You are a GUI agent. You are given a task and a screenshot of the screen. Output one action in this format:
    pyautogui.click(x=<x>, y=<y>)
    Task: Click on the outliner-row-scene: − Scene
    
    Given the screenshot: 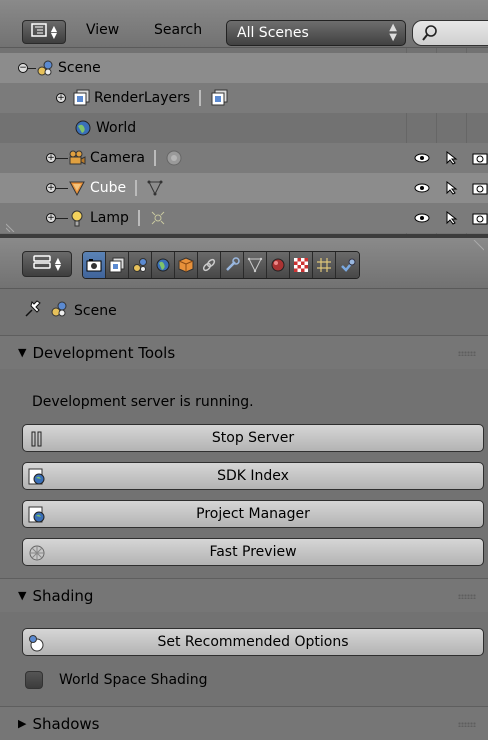 What is the action you would take?
    pyautogui.click(x=244, y=68)
    